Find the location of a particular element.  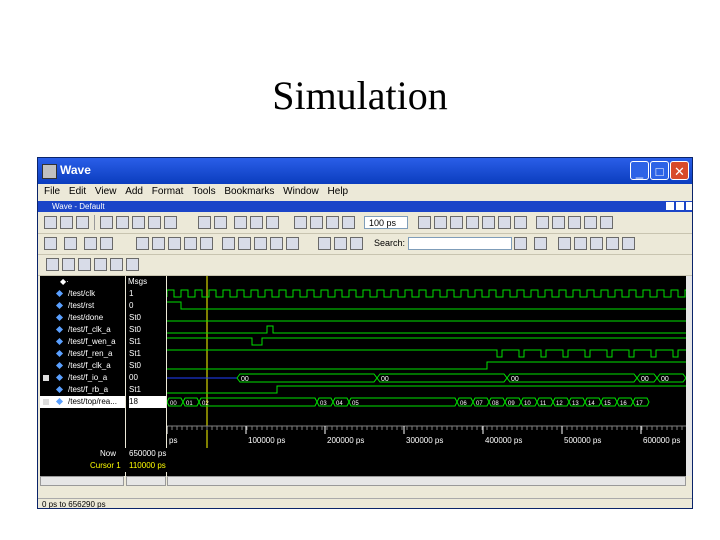

bus-label-counter: 08 is located at coordinates (495, 404).